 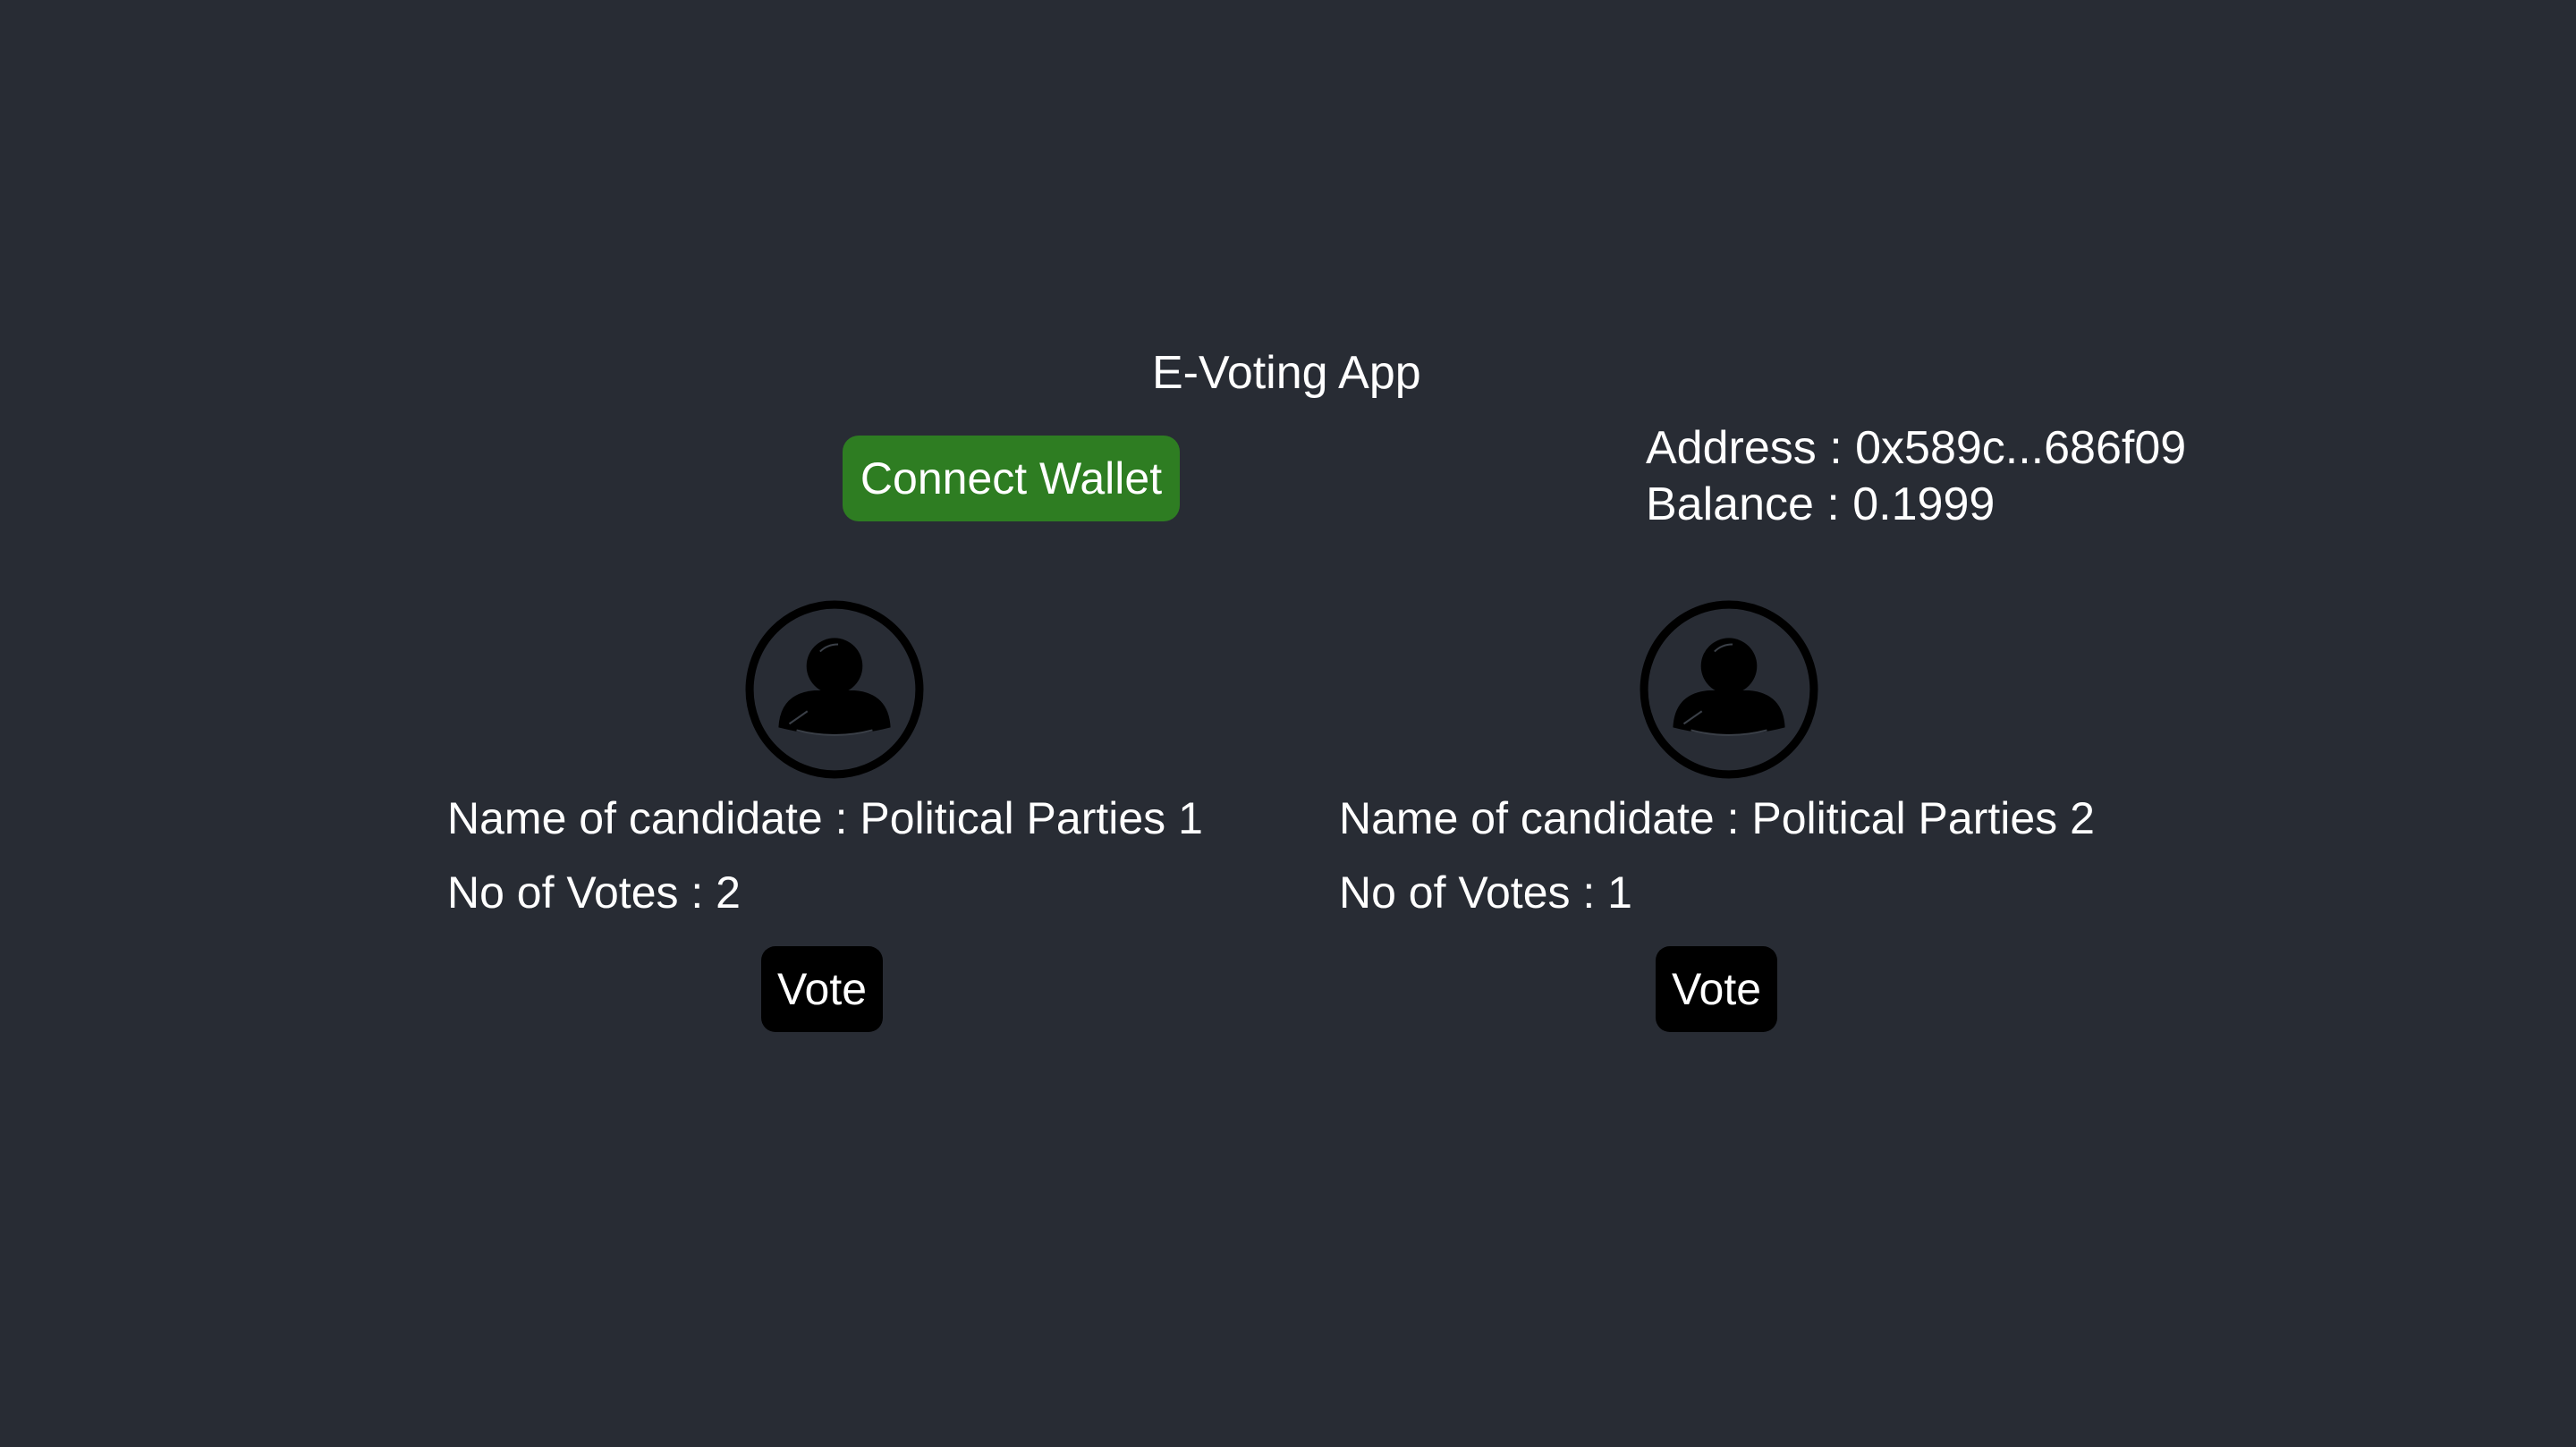 What do you see at coordinates (1286, 373) in the screenshot?
I see `app-title: E-Voting App` at bounding box center [1286, 373].